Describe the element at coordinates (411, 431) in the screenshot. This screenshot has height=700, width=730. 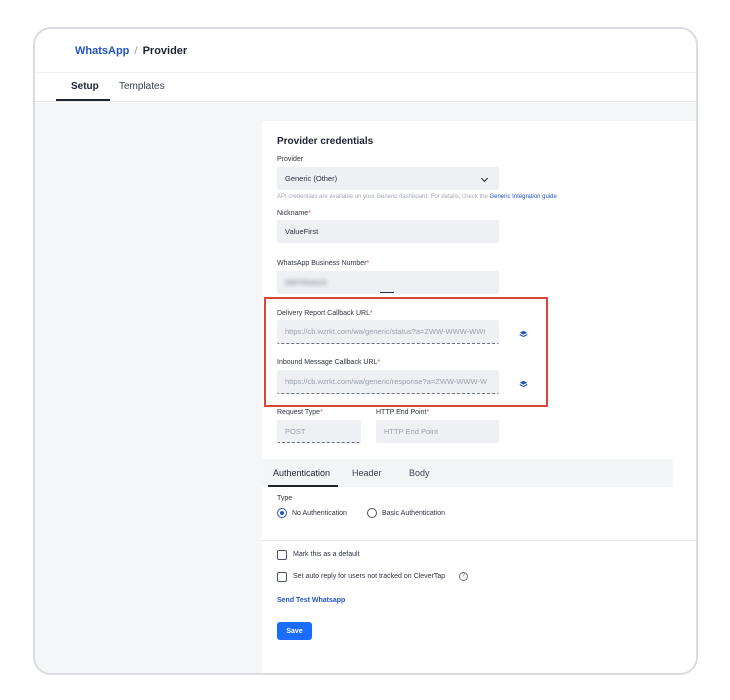
I see `http-end-point-placeholder: HTTP End Point` at that location.